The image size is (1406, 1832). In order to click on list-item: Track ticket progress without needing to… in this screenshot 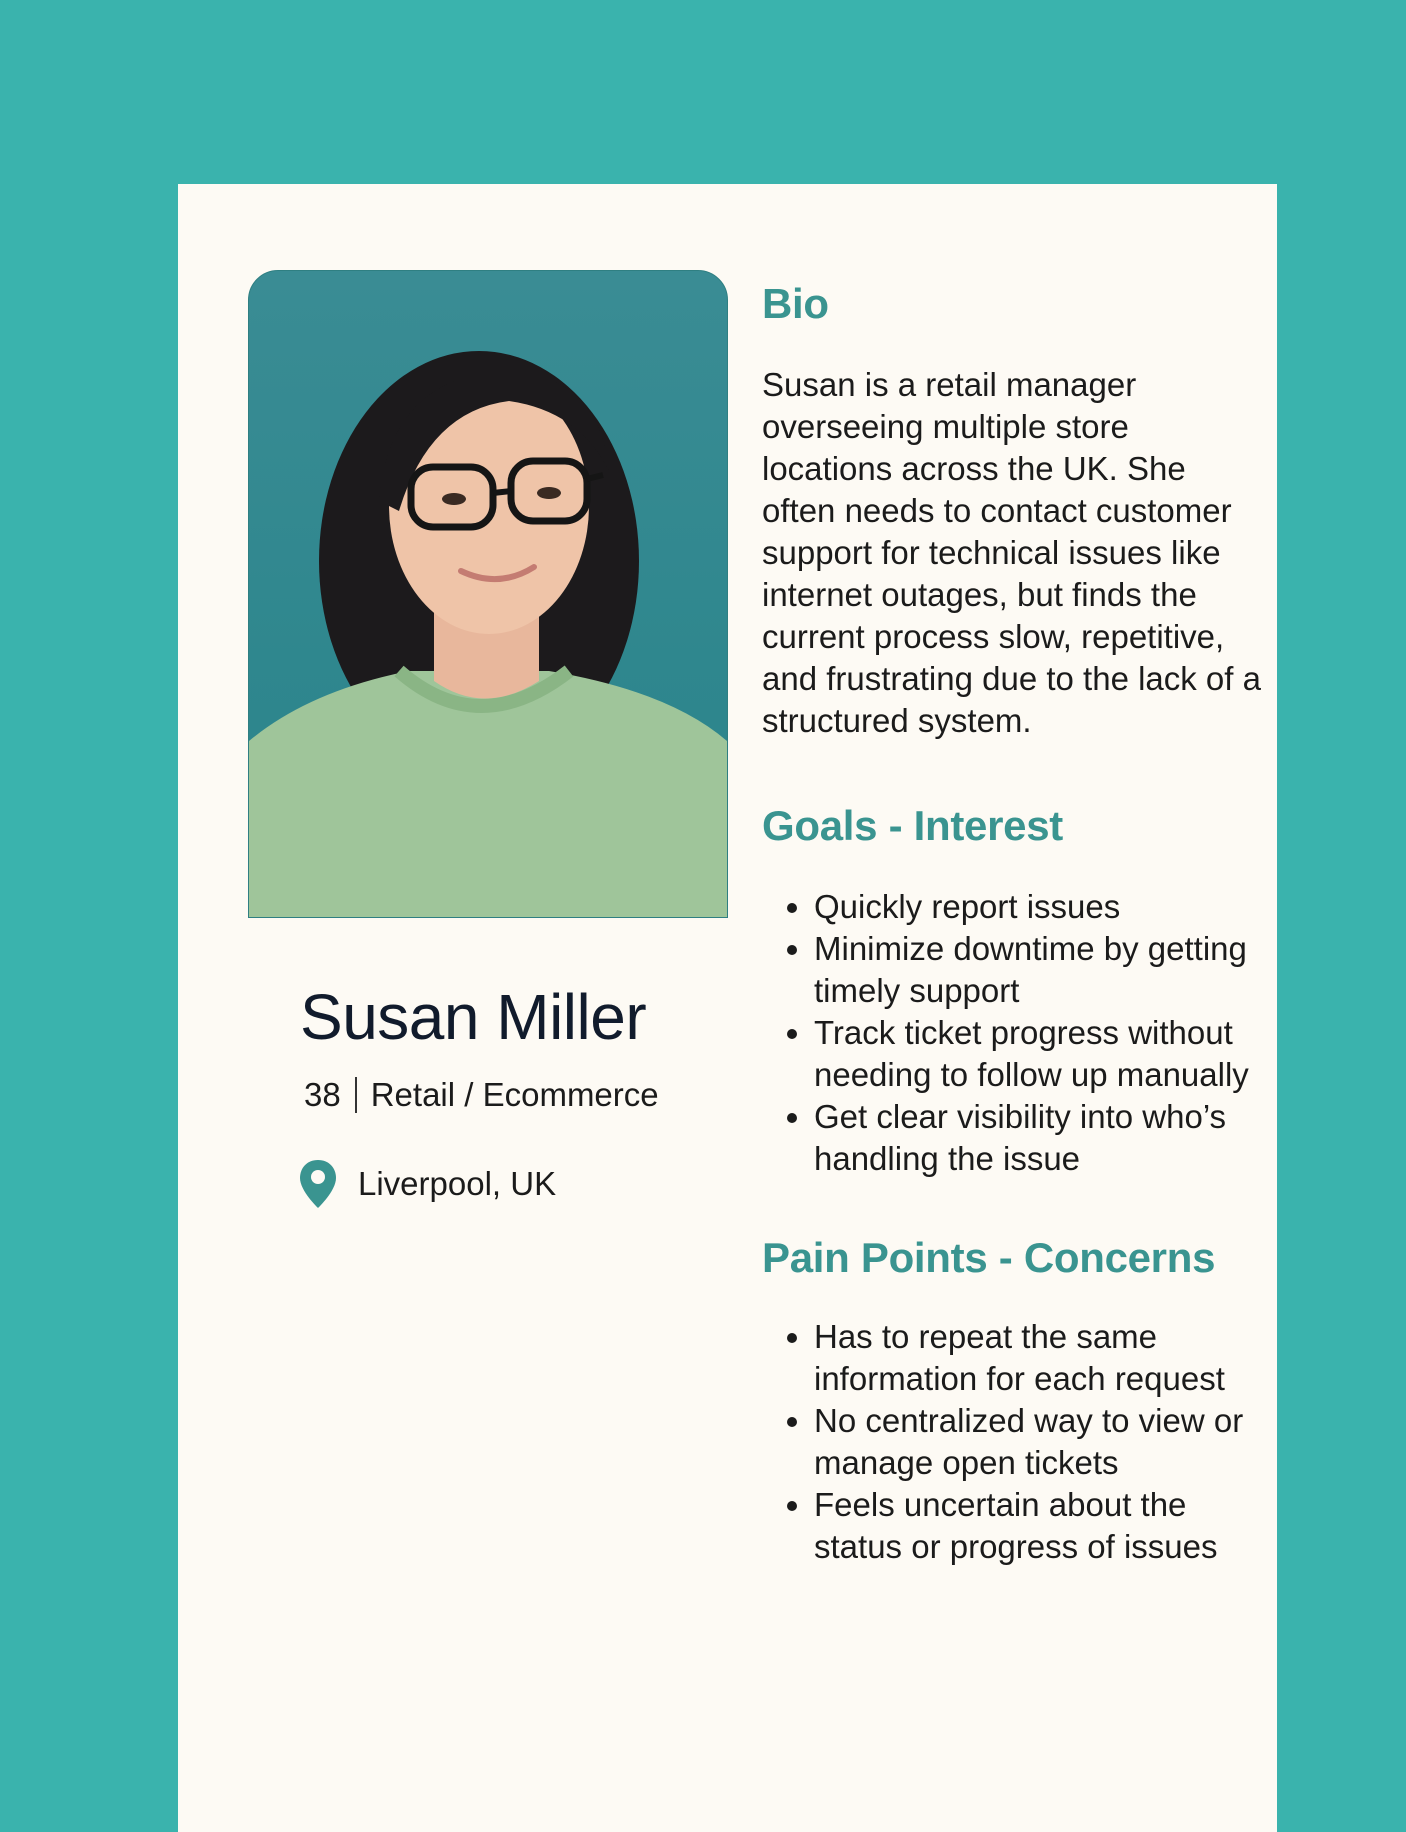, I will do `click(1038, 1054)`.